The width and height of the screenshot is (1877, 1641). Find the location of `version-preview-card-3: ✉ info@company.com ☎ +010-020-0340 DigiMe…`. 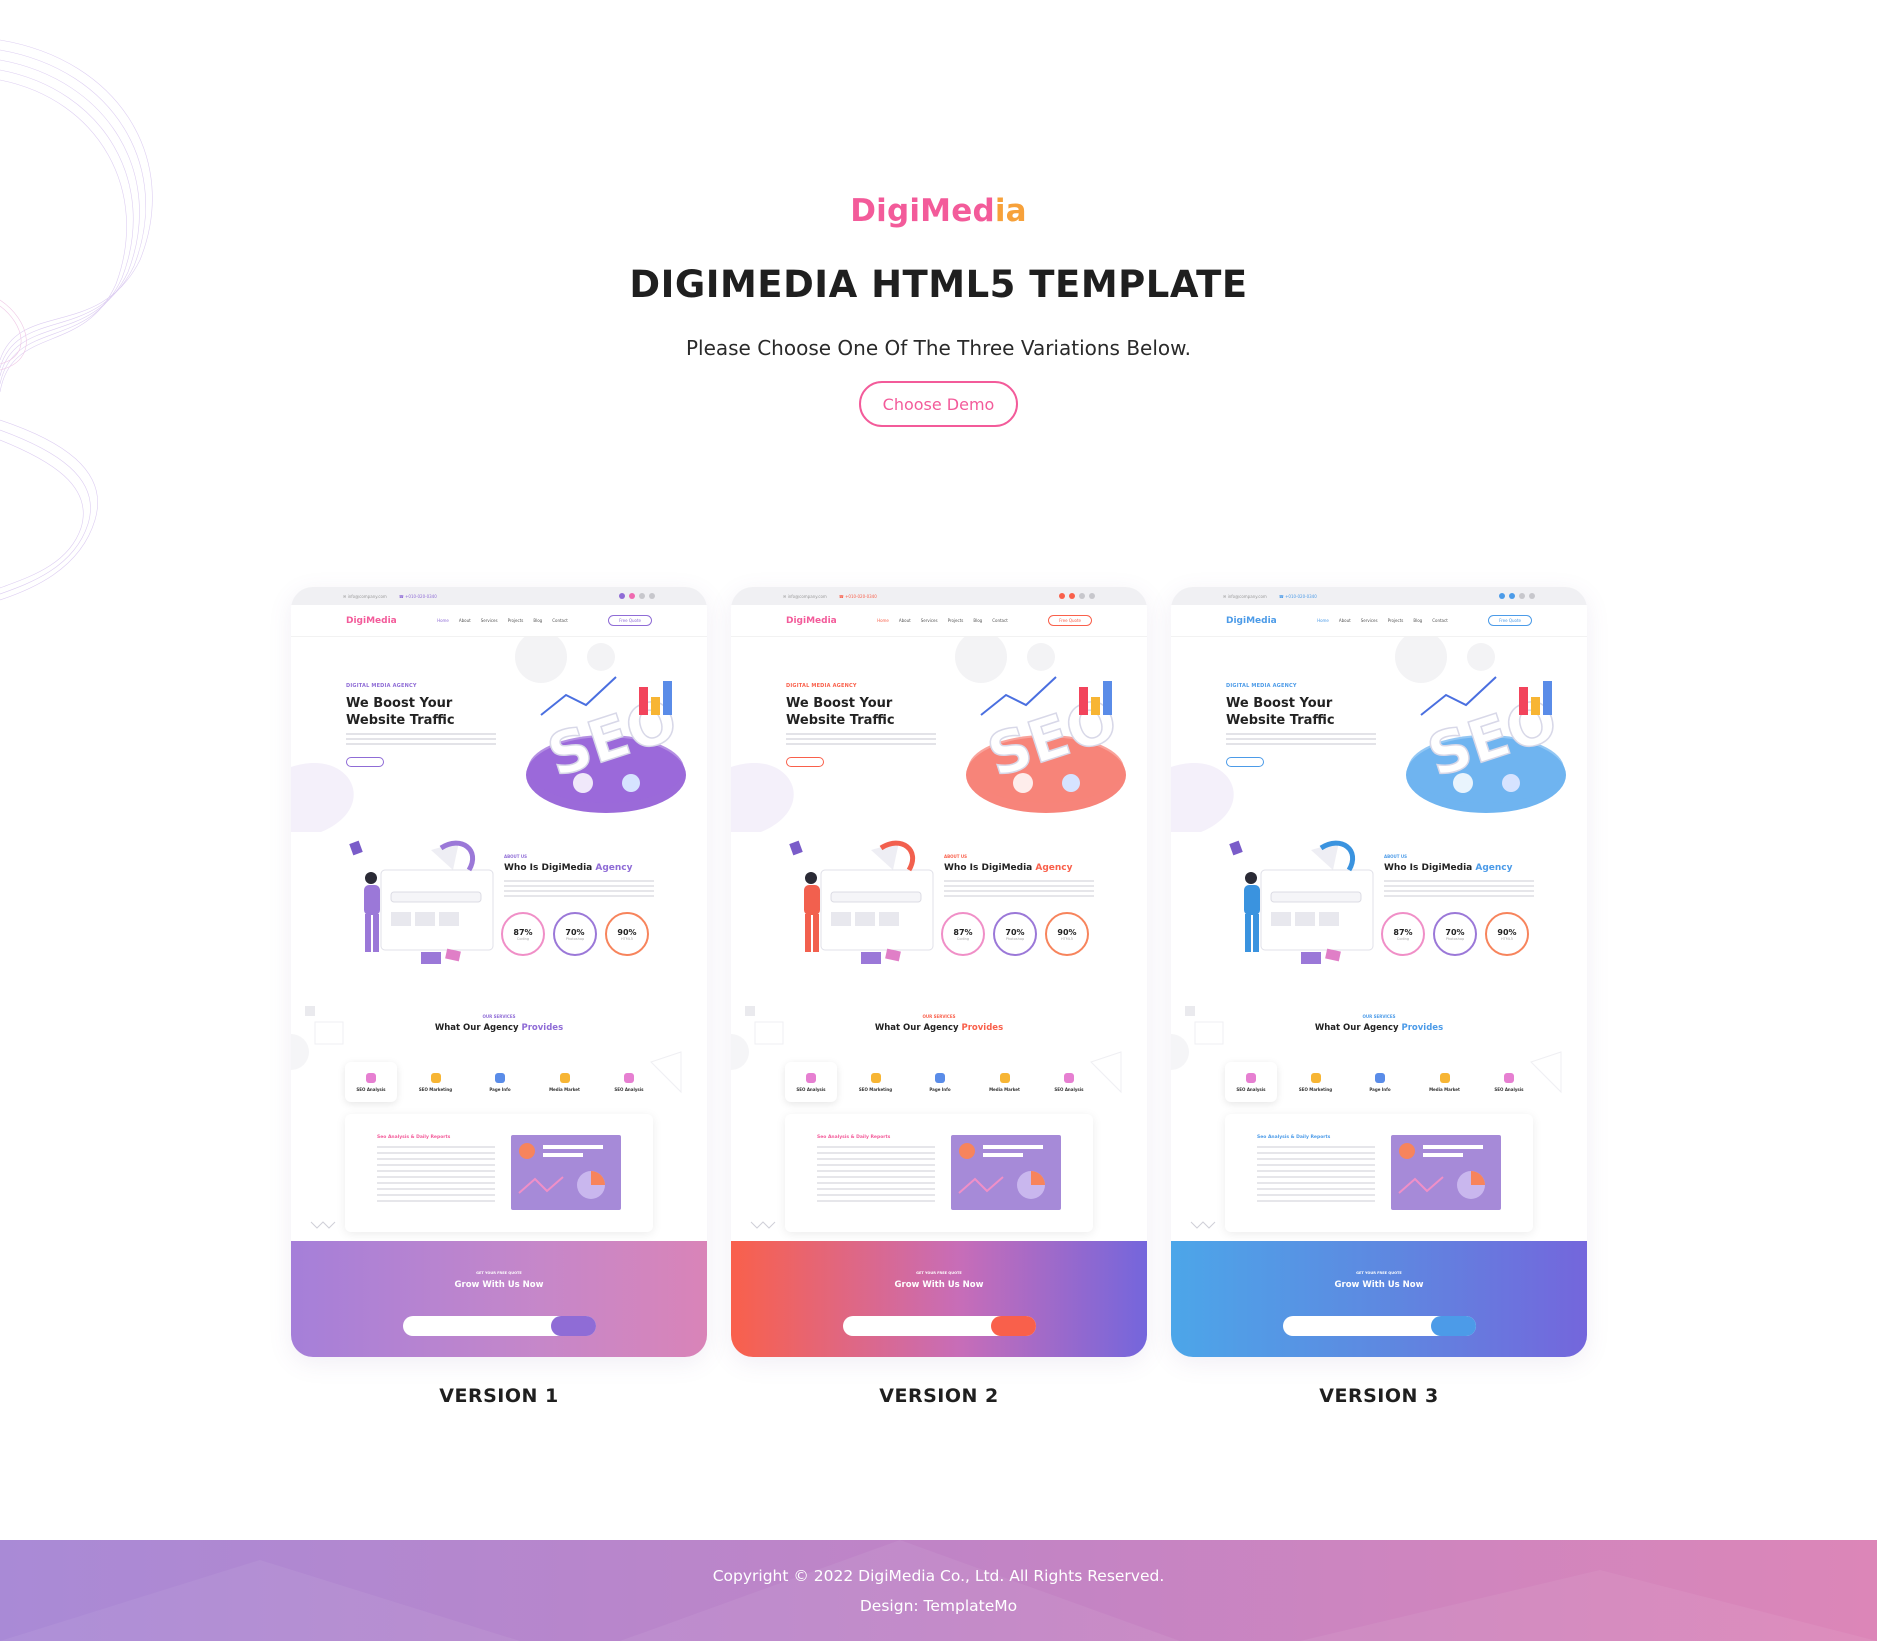

version-preview-card-3: ✉ info@company.com ☎ +010-020-0340 DigiMe… is located at coordinates (1379, 972).